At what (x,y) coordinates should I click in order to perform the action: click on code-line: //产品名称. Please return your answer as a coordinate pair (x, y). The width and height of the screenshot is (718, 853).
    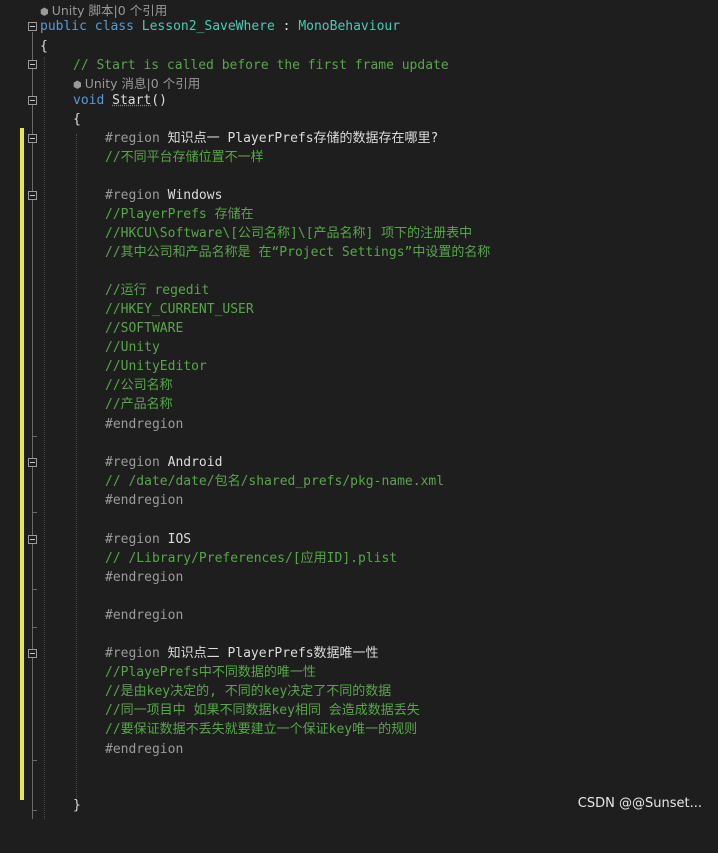
    Looking at the image, I should click on (359, 404).